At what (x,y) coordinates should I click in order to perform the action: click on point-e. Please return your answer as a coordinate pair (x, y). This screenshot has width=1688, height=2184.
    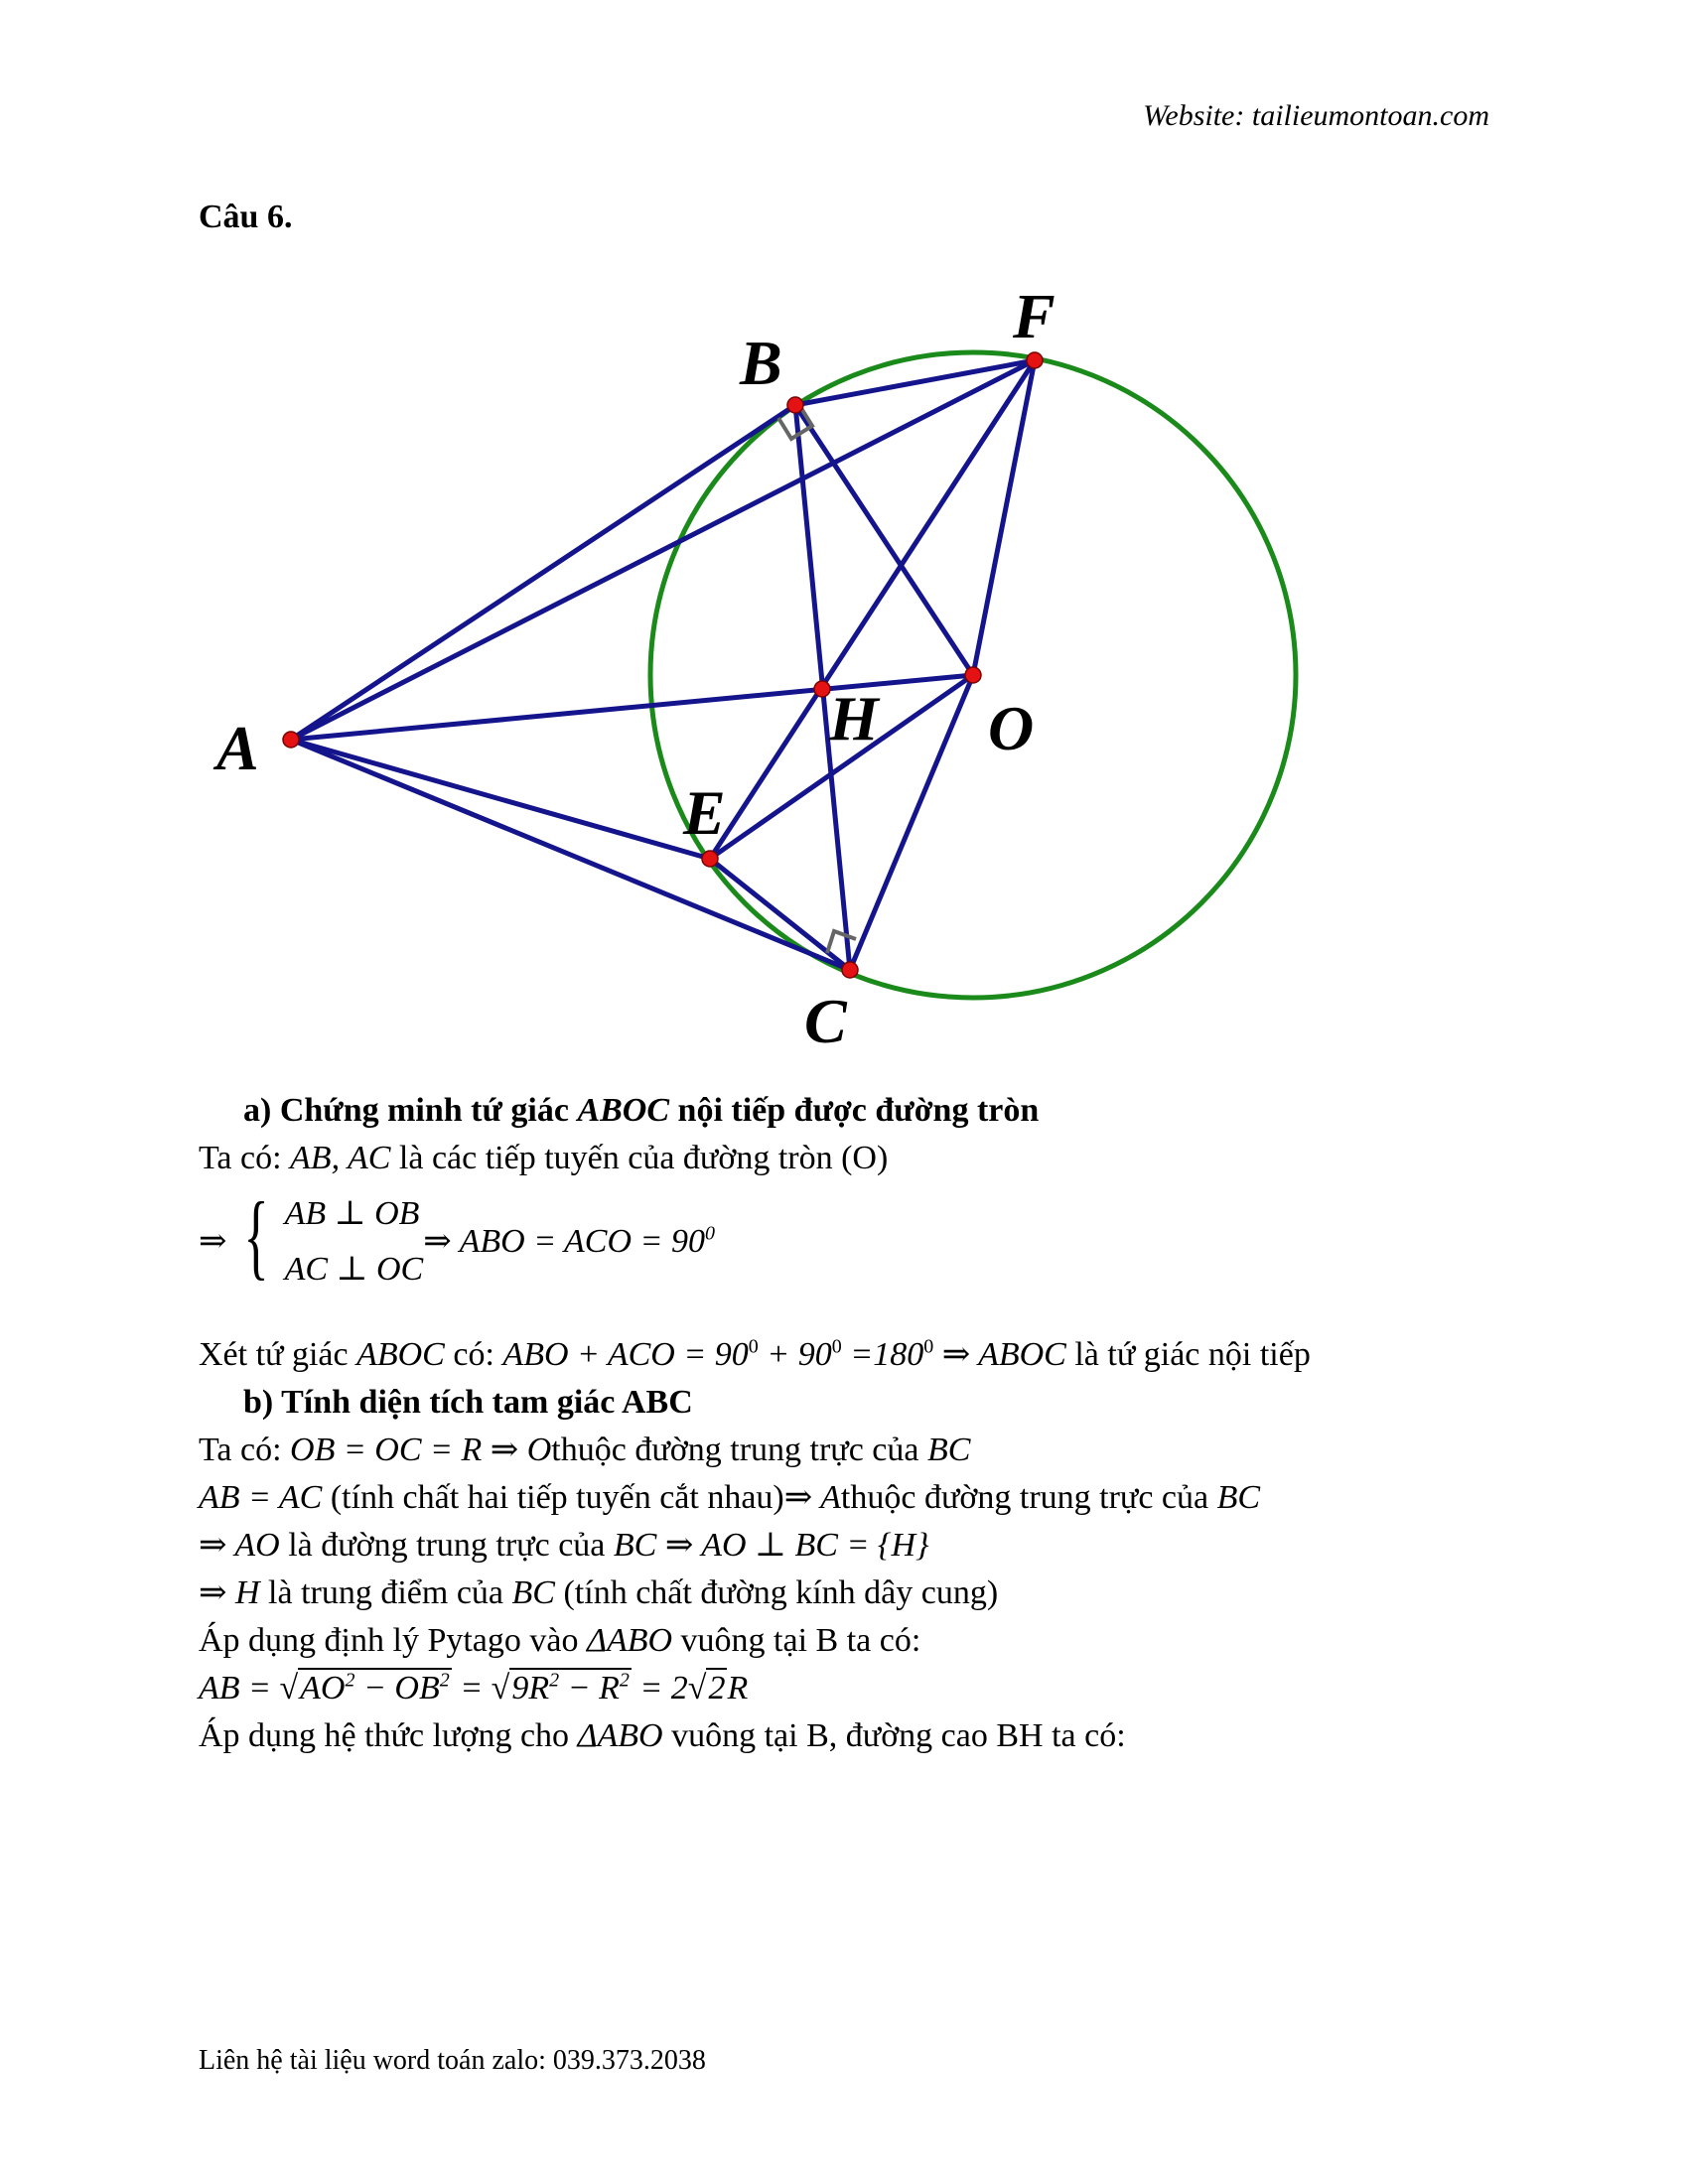
    Looking at the image, I should click on (710, 859).